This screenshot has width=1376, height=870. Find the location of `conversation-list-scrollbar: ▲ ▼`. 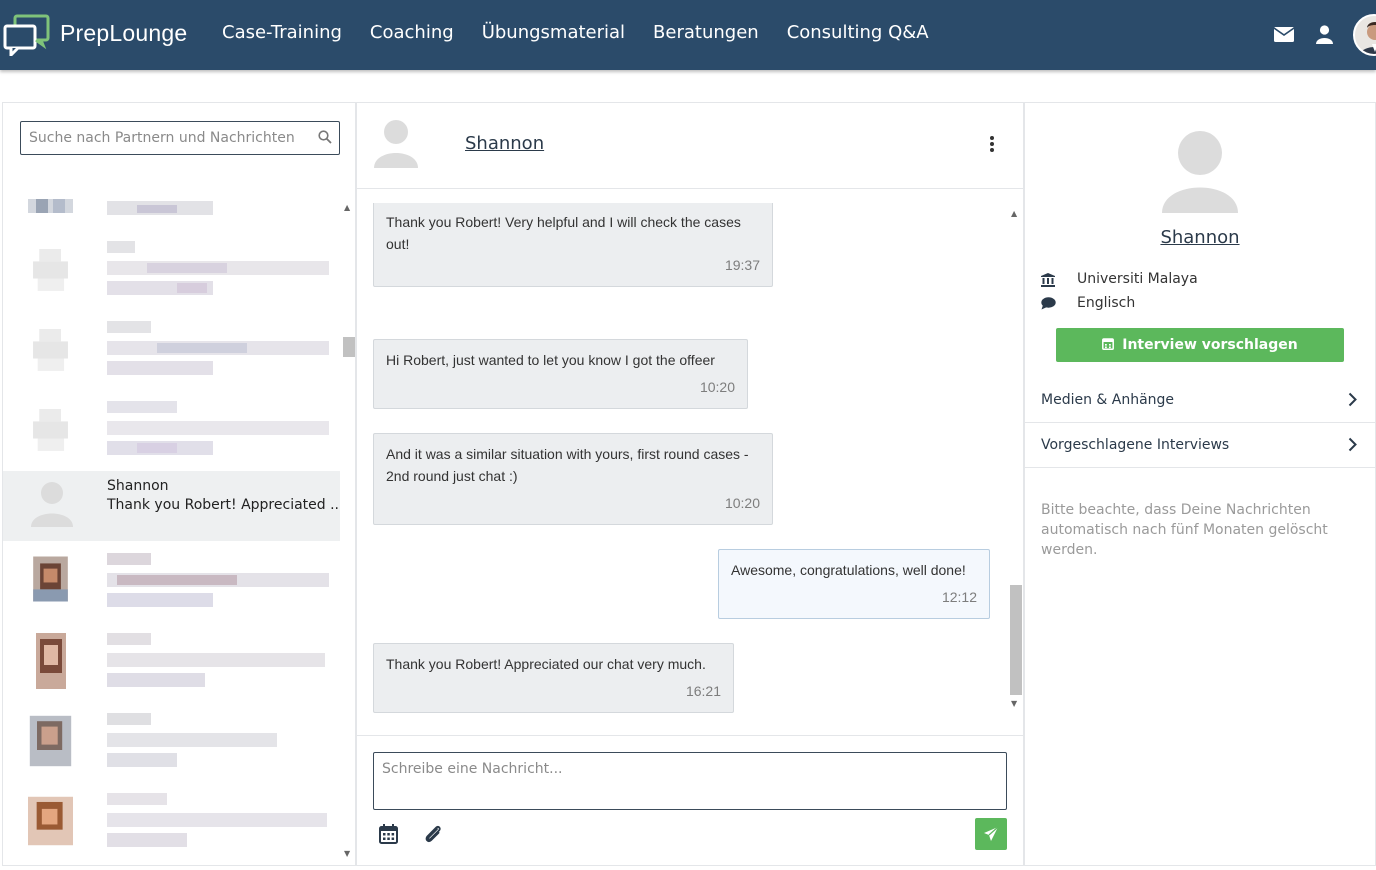

conversation-list-scrollbar: ▲ ▼ is located at coordinates (348, 534).